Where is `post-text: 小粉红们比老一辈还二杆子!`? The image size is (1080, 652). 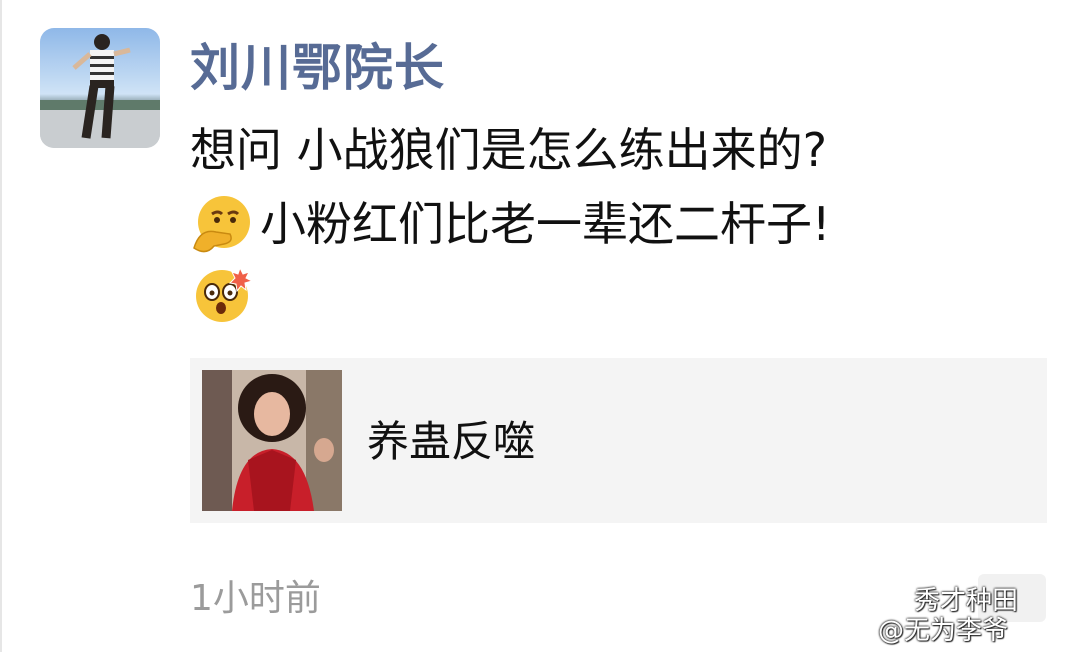 post-text: 小粉红们比老一辈还二杆子! is located at coordinates (545, 224).